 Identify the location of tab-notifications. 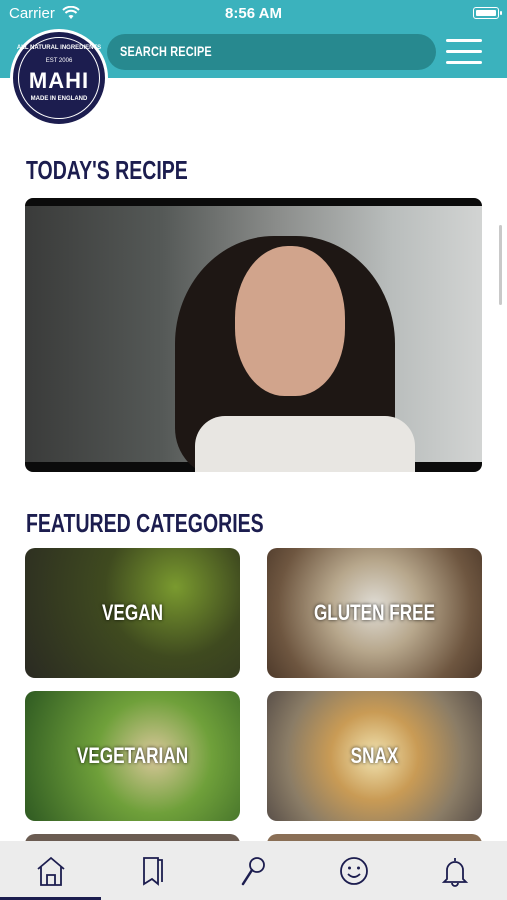
(454, 870).